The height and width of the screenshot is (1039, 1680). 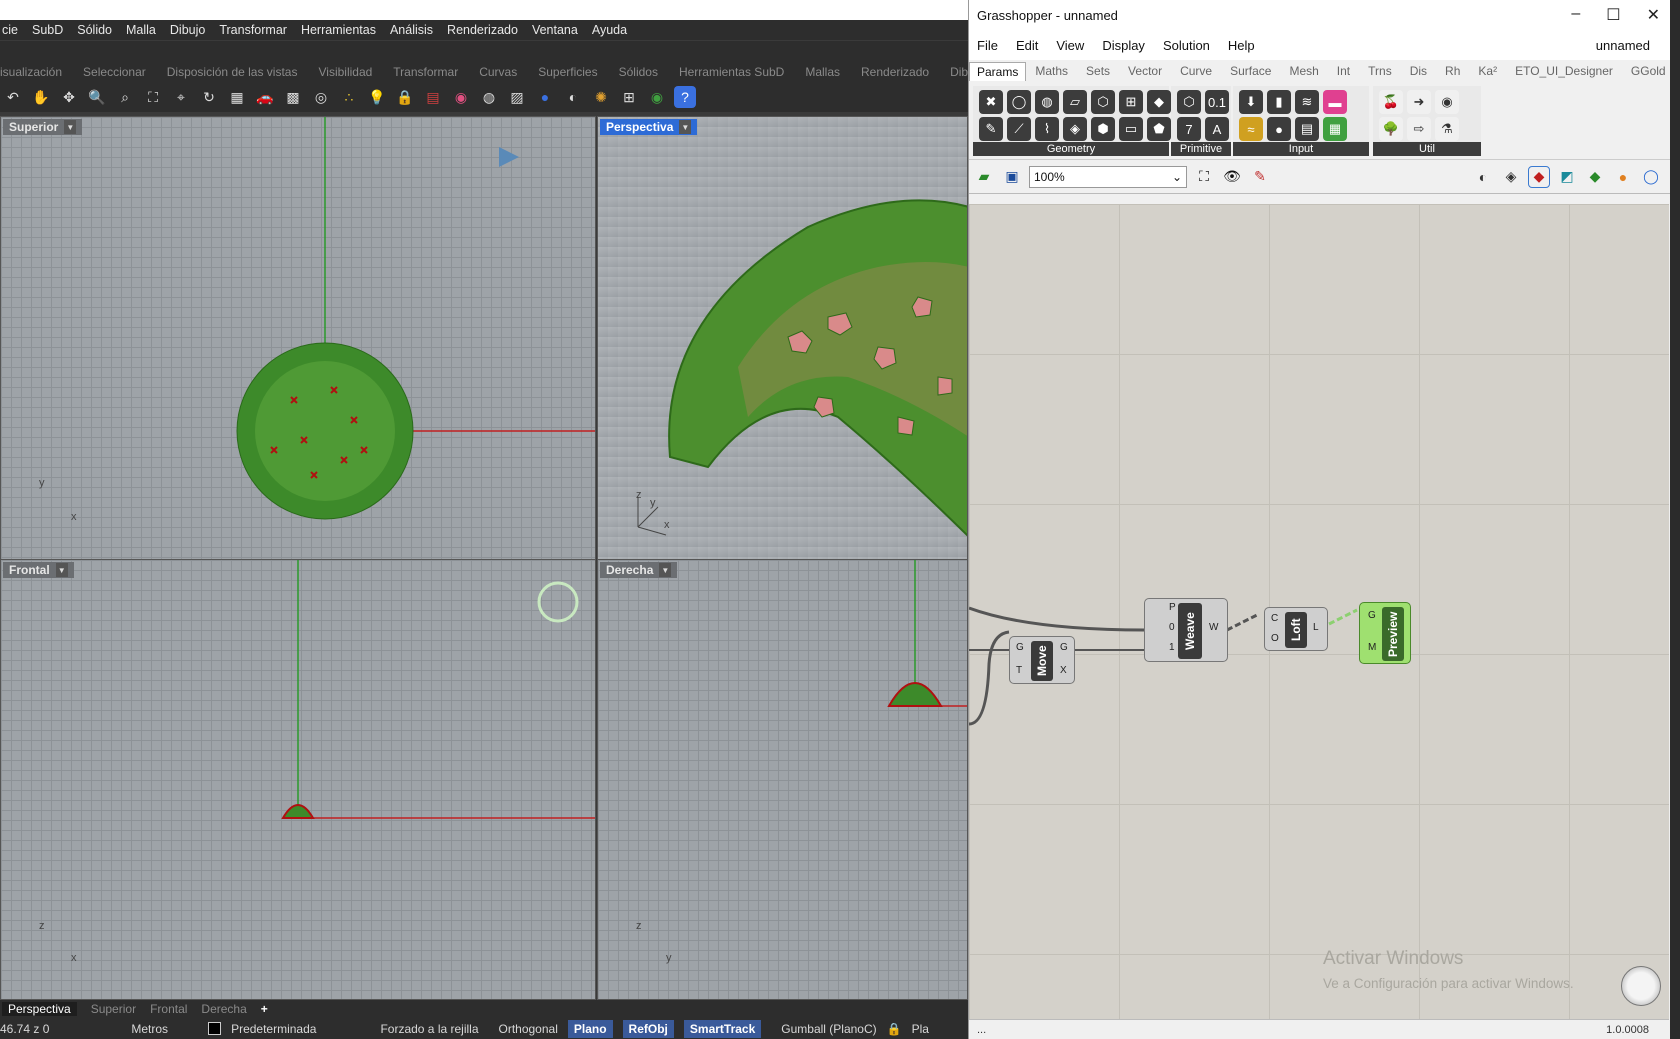 What do you see at coordinates (1260, 177) in the screenshot?
I see `sketch-icon: ✎` at bounding box center [1260, 177].